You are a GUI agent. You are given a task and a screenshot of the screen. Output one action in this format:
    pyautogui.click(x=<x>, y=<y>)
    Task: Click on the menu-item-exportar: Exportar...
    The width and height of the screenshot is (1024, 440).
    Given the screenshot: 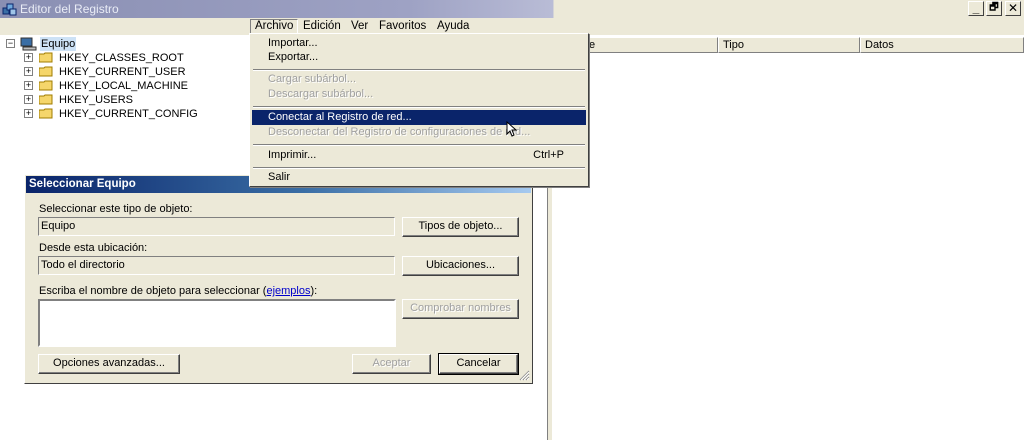 What is the action you would take?
    pyautogui.click(x=419, y=57)
    